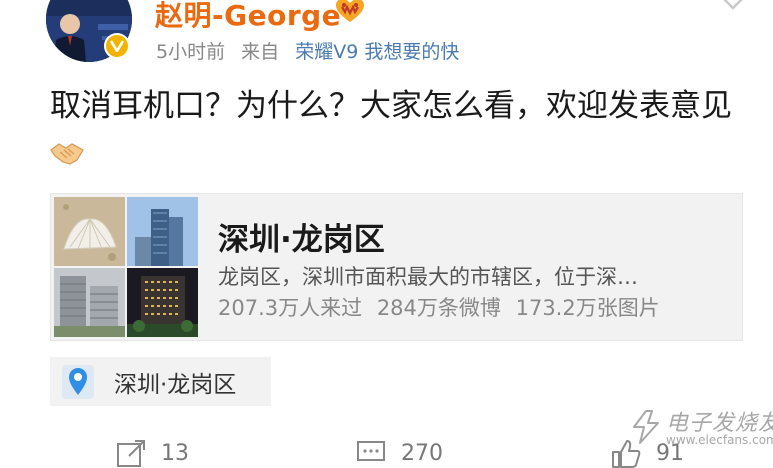 This screenshot has height=468, width=773. I want to click on repost-count: 13, so click(175, 453).